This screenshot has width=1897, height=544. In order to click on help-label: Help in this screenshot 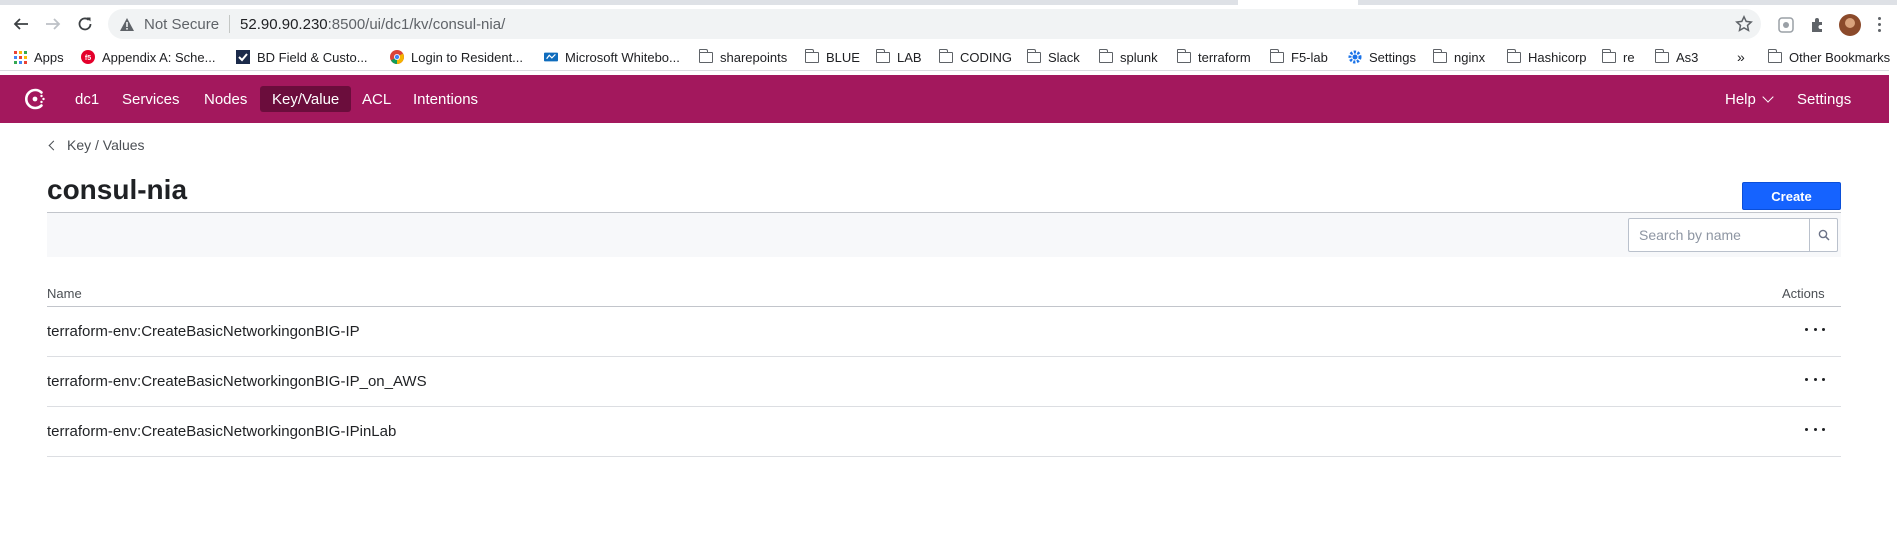, I will do `click(1740, 99)`.